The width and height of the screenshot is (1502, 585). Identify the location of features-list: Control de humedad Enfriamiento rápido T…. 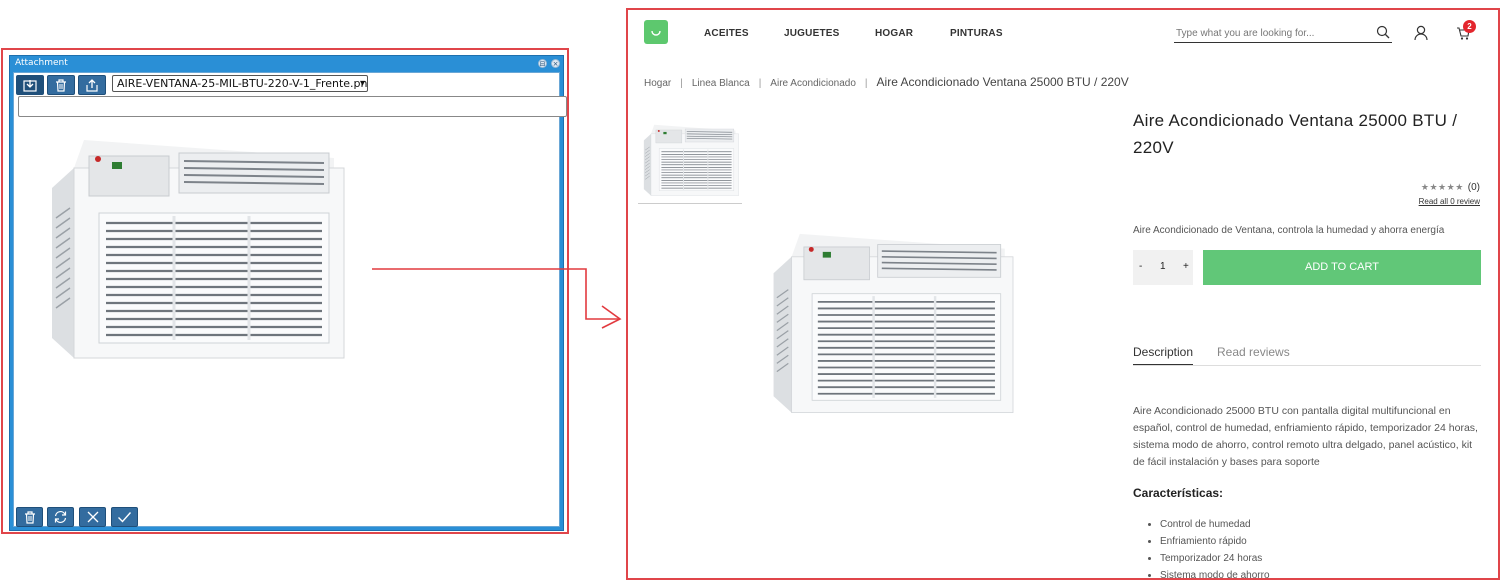
(1215, 547).